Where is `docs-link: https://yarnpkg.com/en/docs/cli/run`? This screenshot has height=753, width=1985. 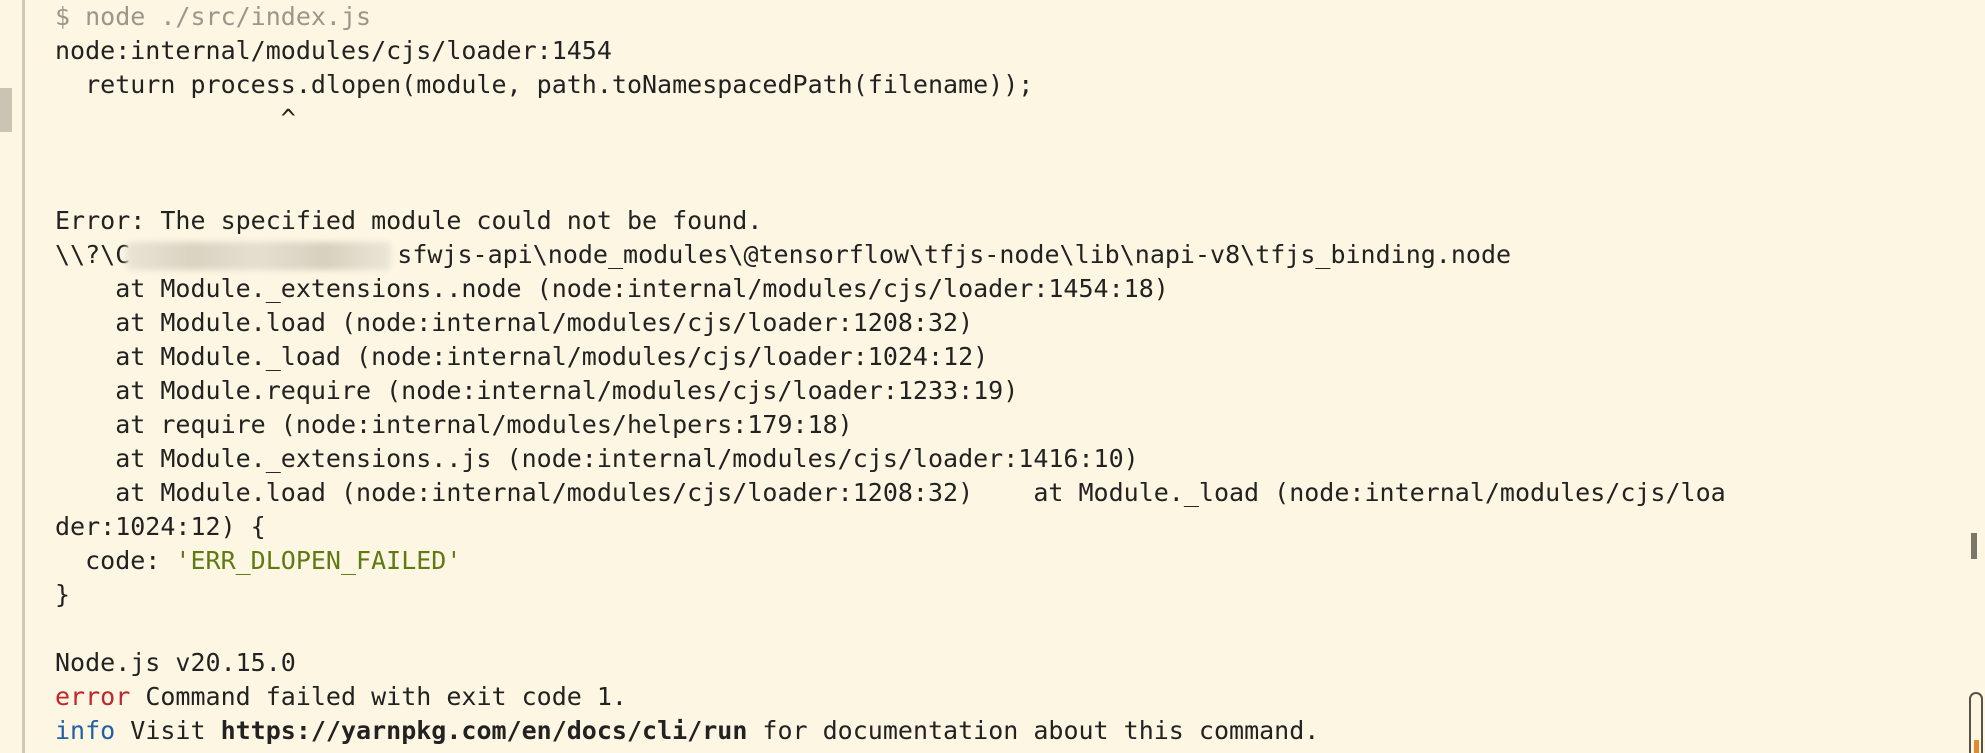
docs-link: https://yarnpkg.com/en/docs/cli/run is located at coordinates (484, 730).